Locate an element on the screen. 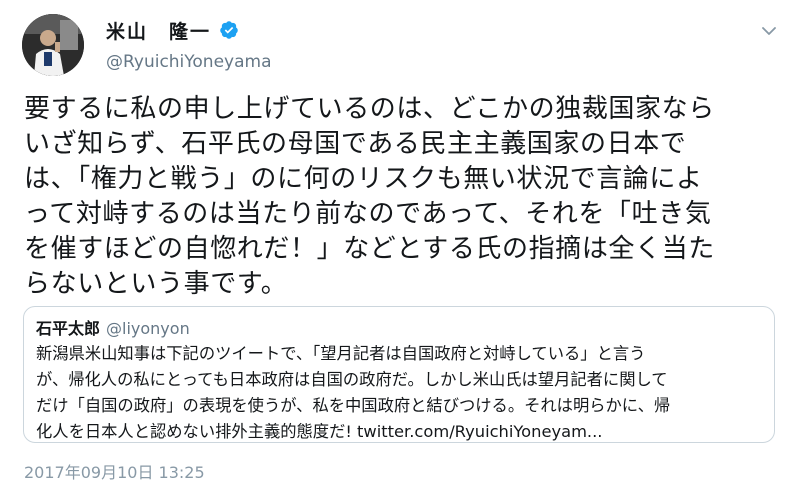 The height and width of the screenshot is (493, 800). avatar is located at coordinates (53, 45).